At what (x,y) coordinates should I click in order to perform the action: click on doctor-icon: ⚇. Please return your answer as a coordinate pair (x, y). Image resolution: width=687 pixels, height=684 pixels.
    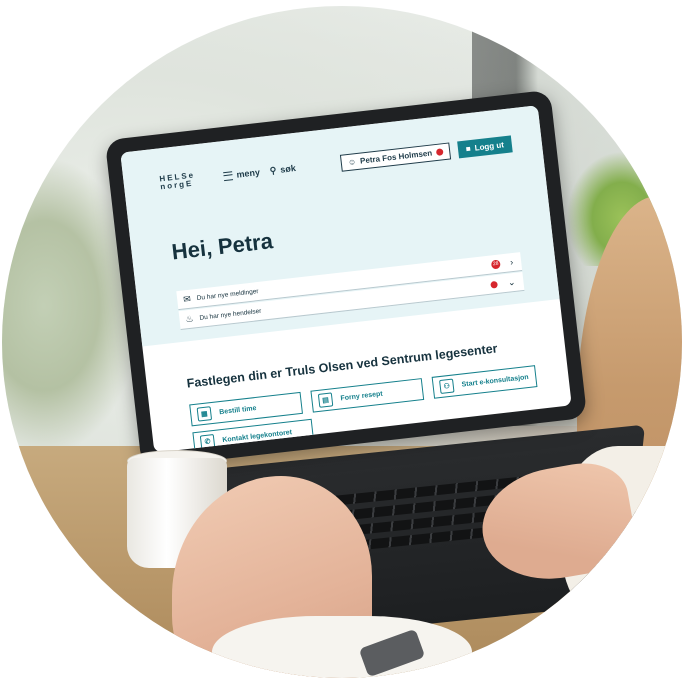
    Looking at the image, I should click on (447, 386).